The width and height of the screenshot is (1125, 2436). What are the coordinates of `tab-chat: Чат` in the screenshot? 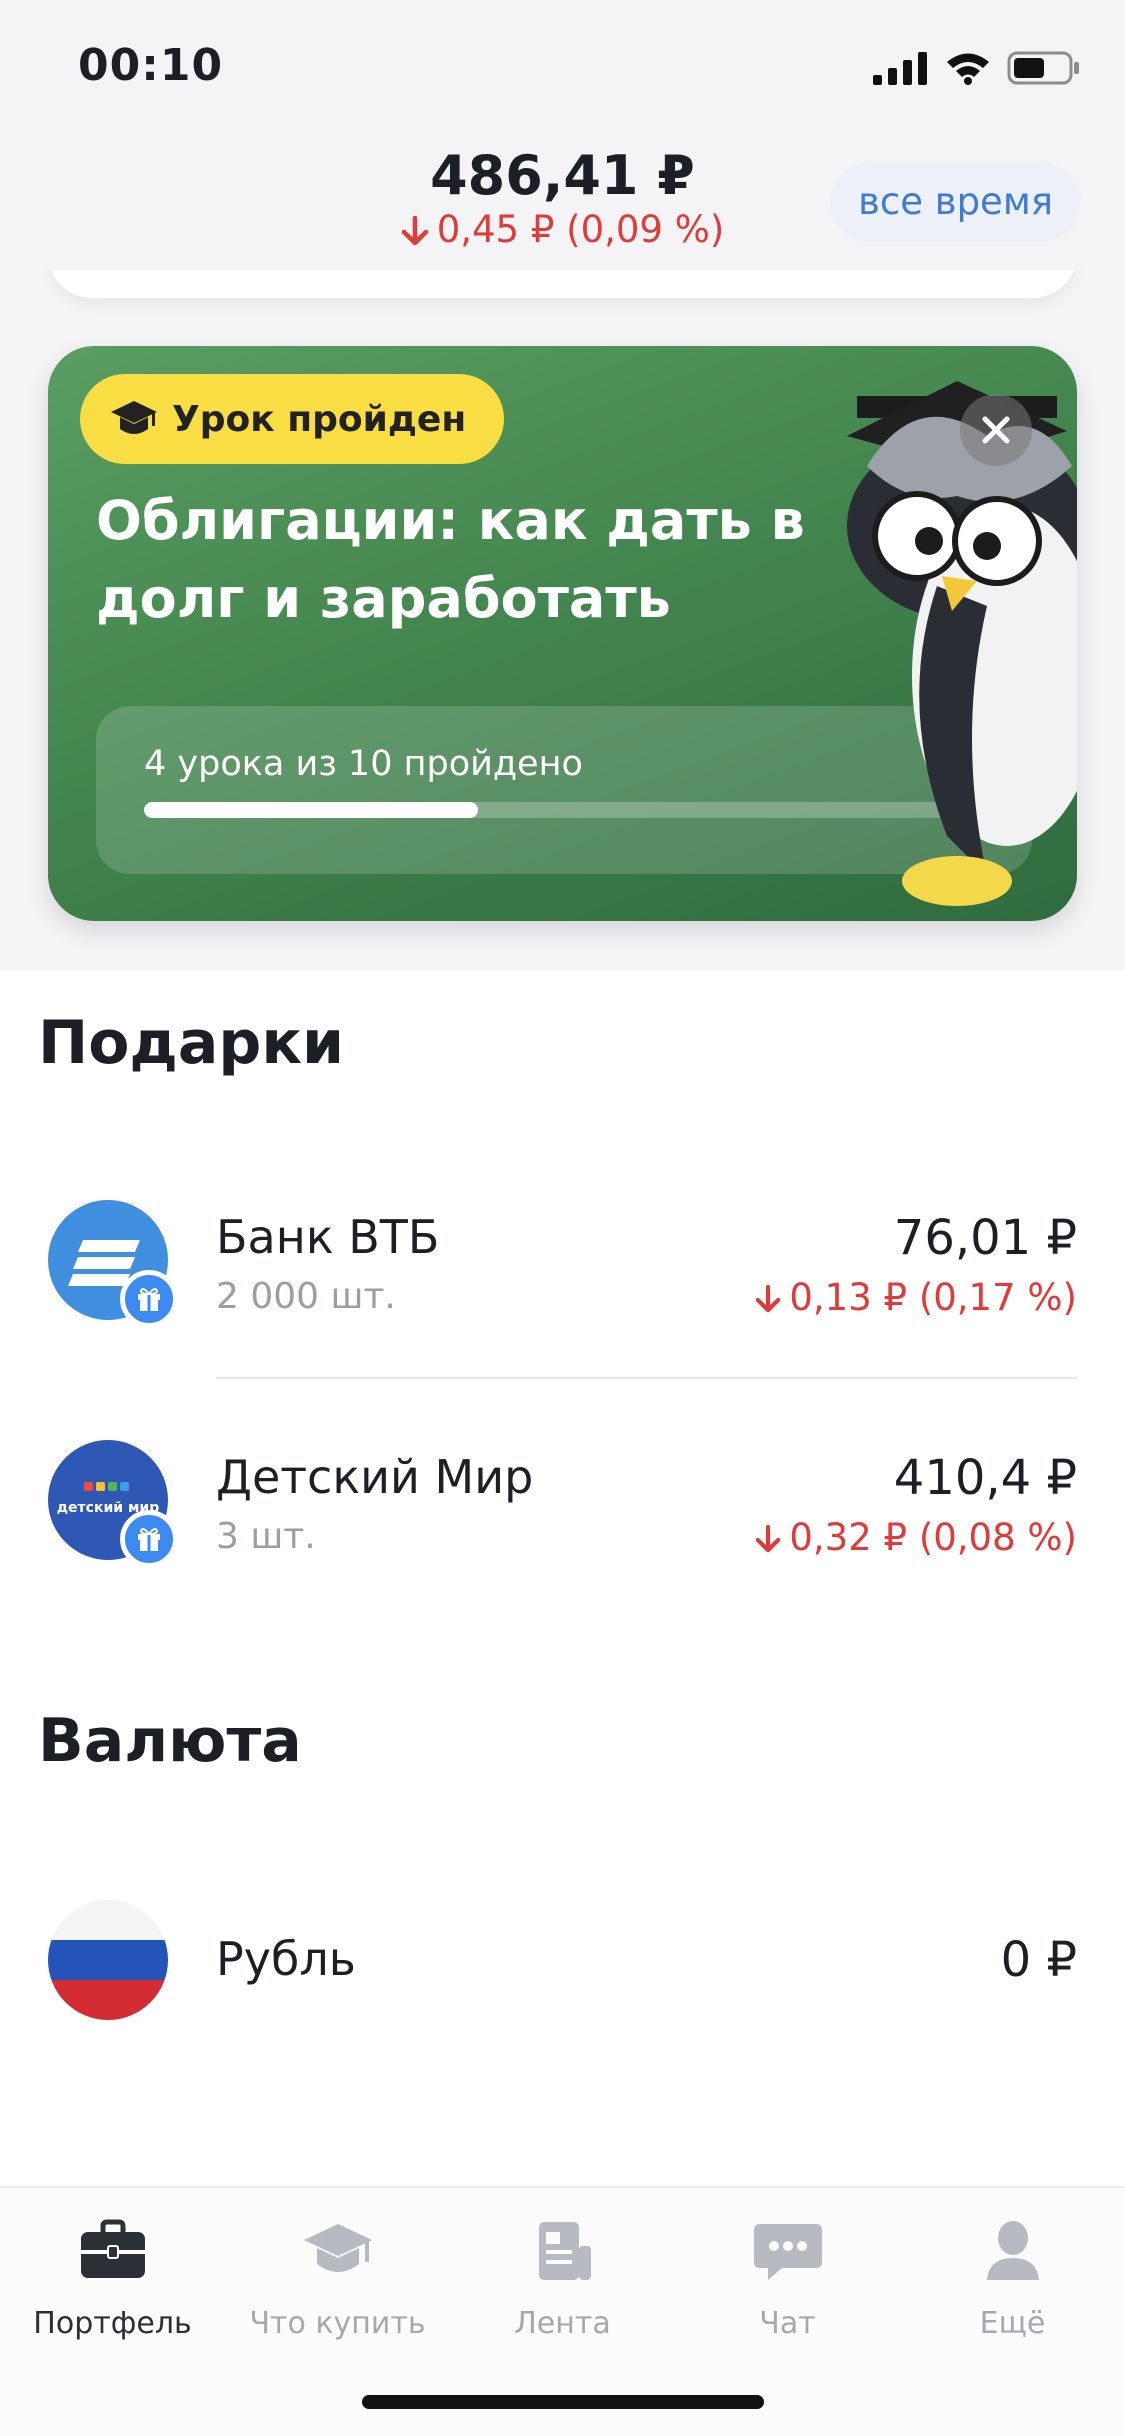 It's located at (787, 2278).